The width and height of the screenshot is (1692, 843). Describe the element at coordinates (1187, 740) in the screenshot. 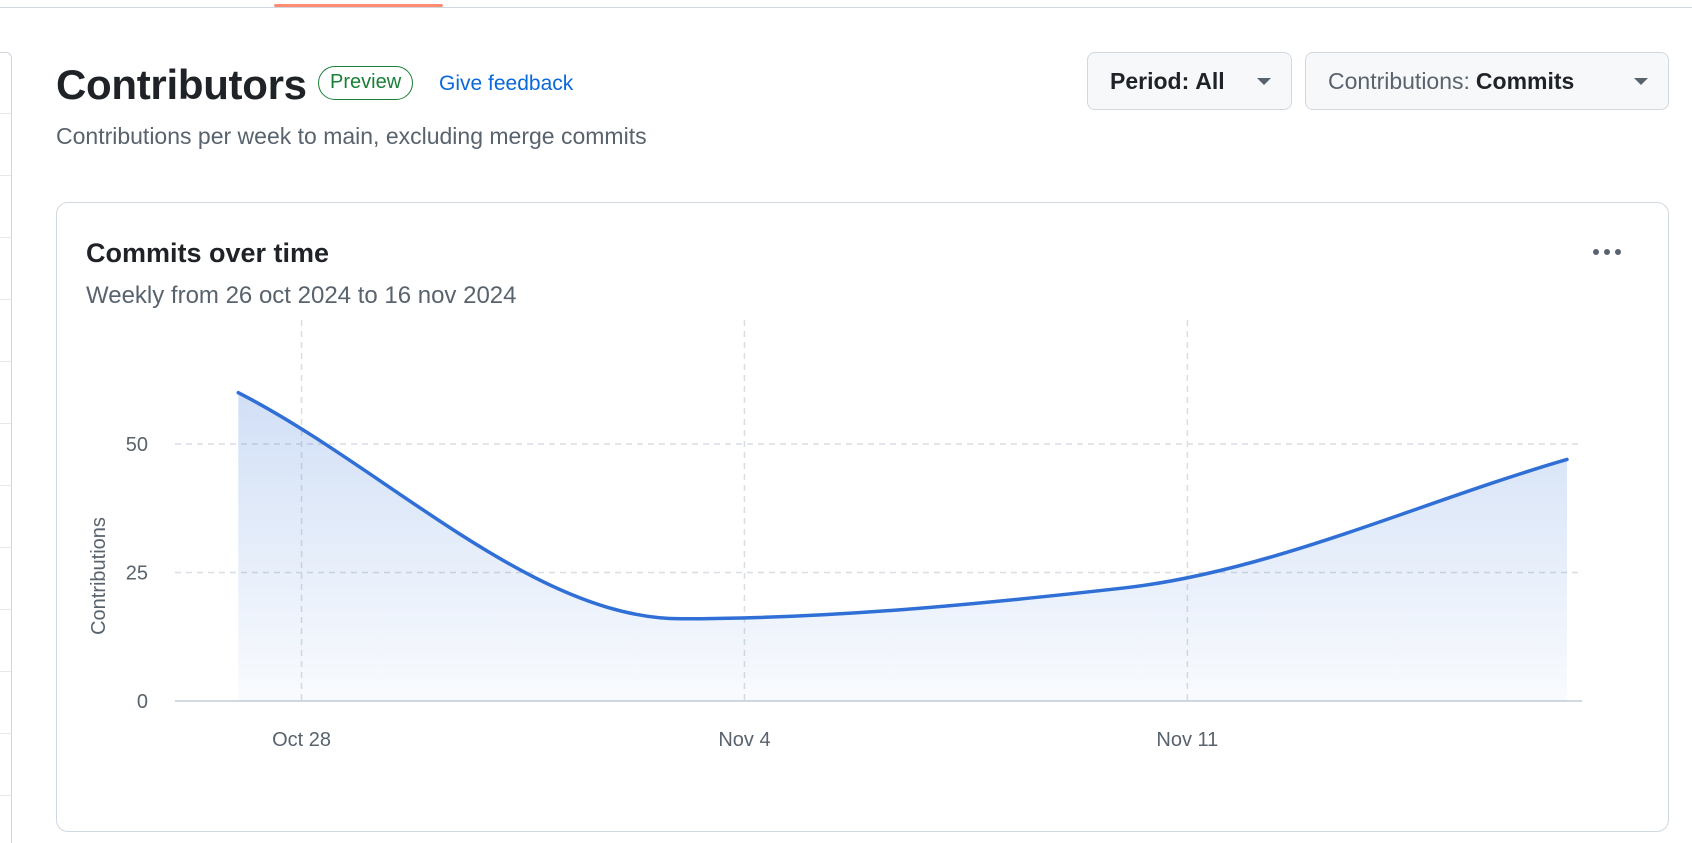

I see `x-tick-label: Nov 11` at that location.